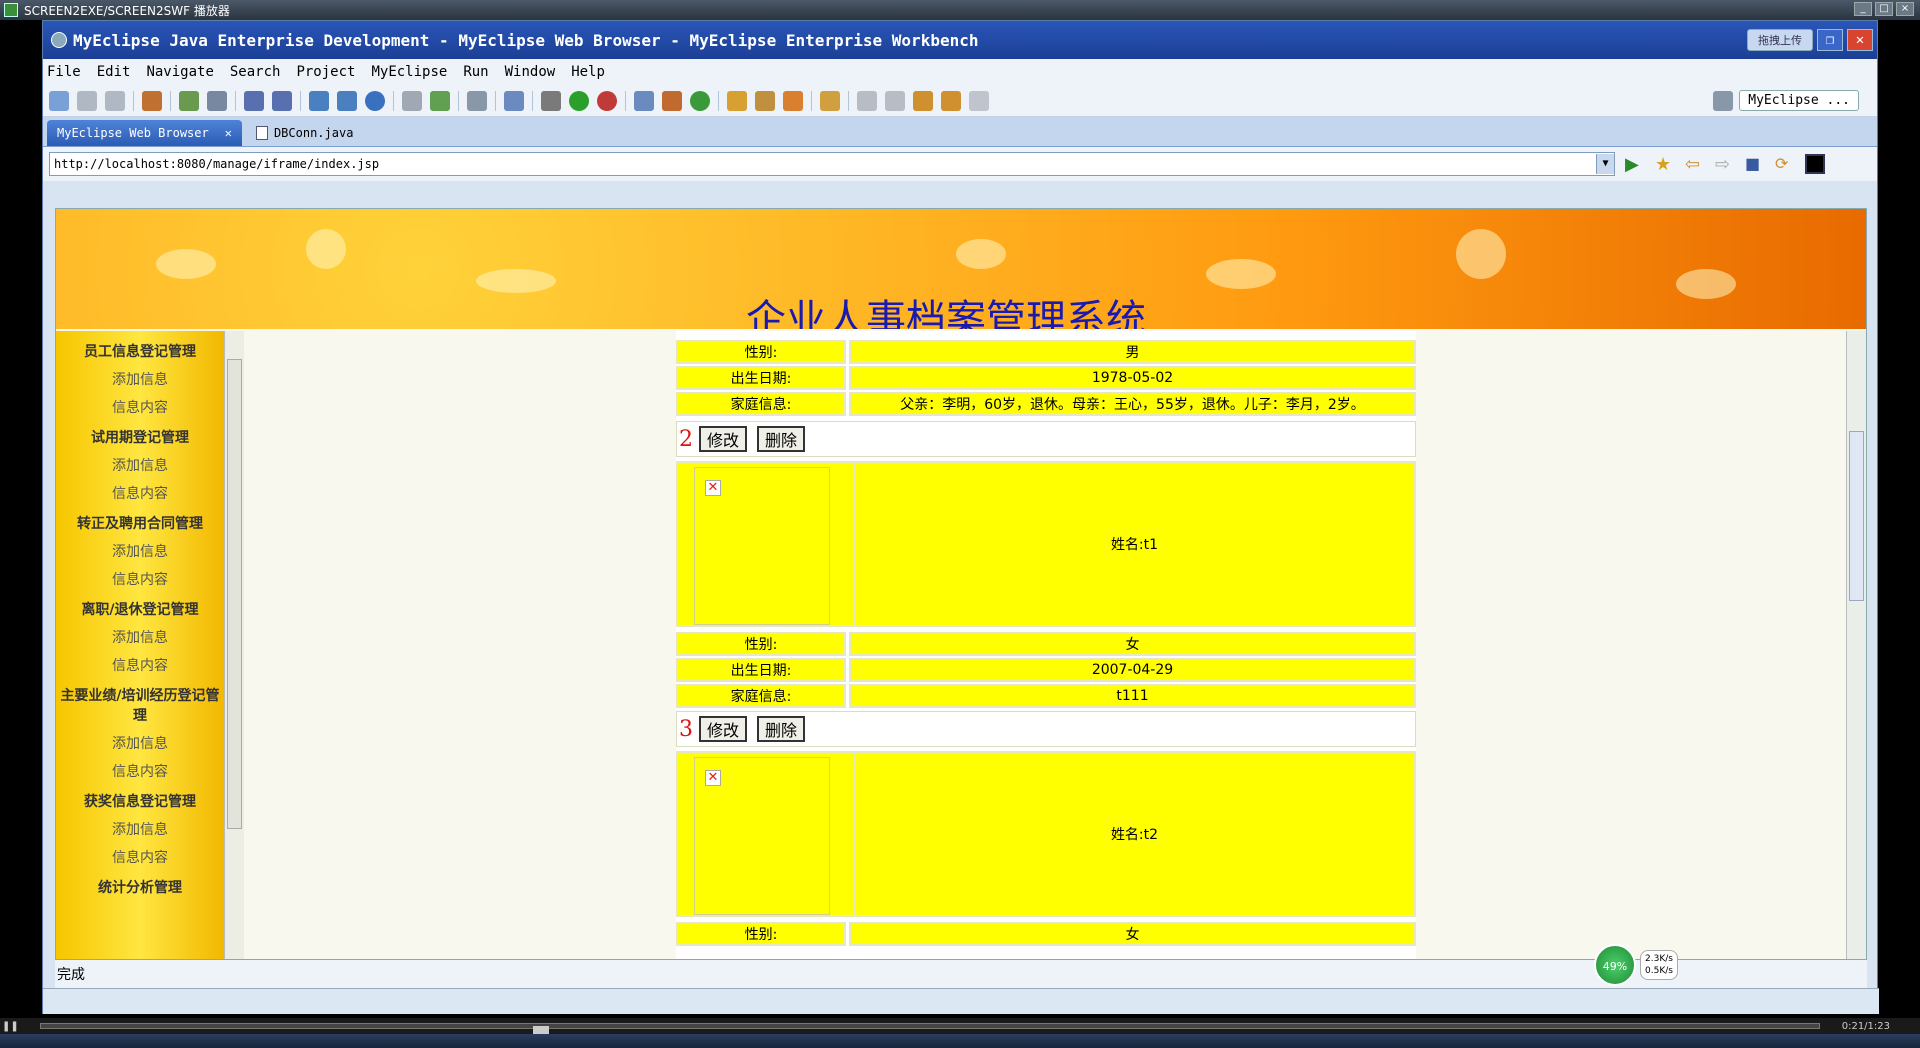 This screenshot has height=1048, width=1920. Describe the element at coordinates (765, 100) in the screenshot. I see `search-tool-icon` at that location.